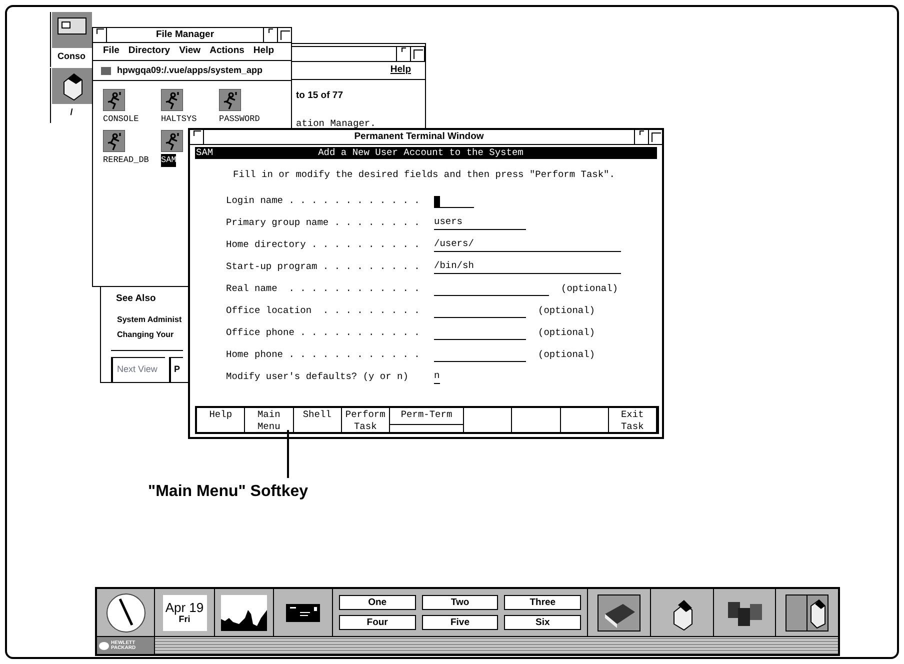 This screenshot has width=904, height=664. Describe the element at coordinates (205, 153) in the screenshot. I see `app-name: SAM` at that location.